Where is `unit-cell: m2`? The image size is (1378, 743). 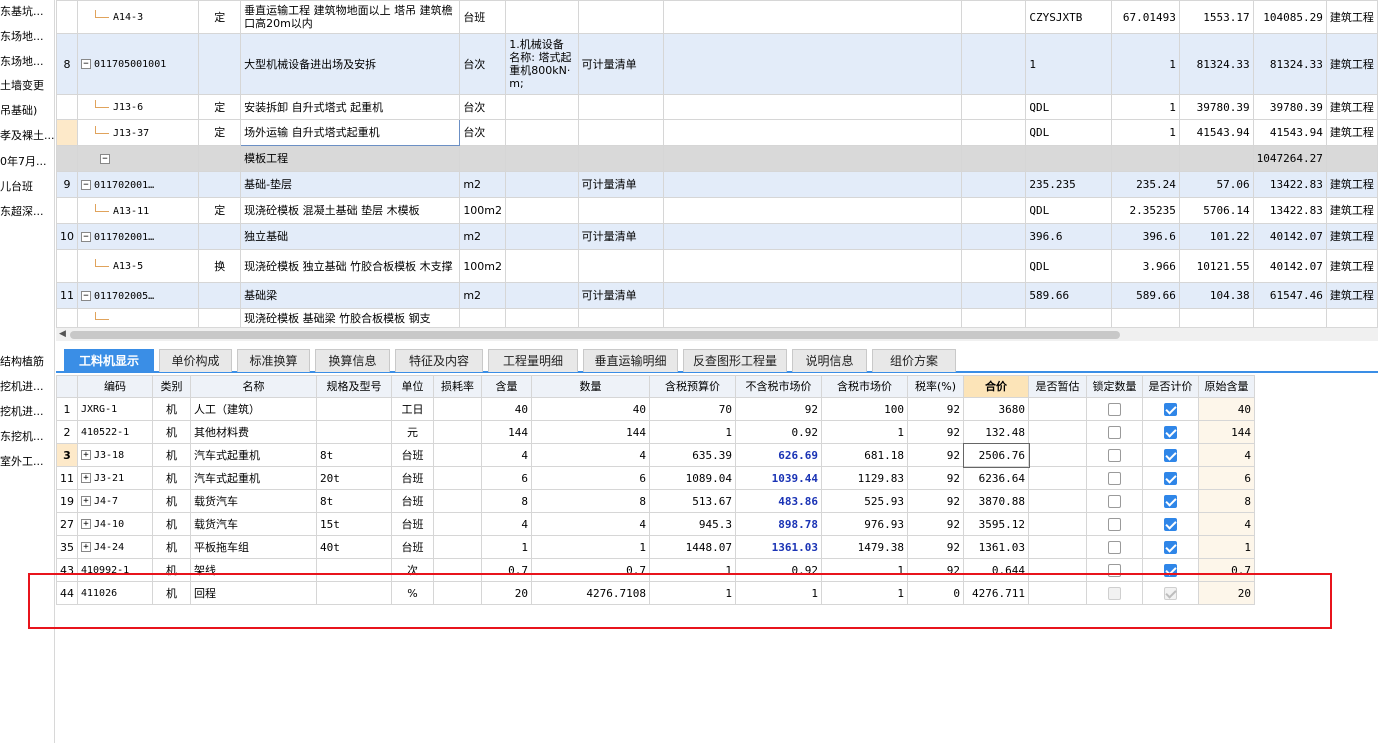
unit-cell: m2 is located at coordinates (483, 184).